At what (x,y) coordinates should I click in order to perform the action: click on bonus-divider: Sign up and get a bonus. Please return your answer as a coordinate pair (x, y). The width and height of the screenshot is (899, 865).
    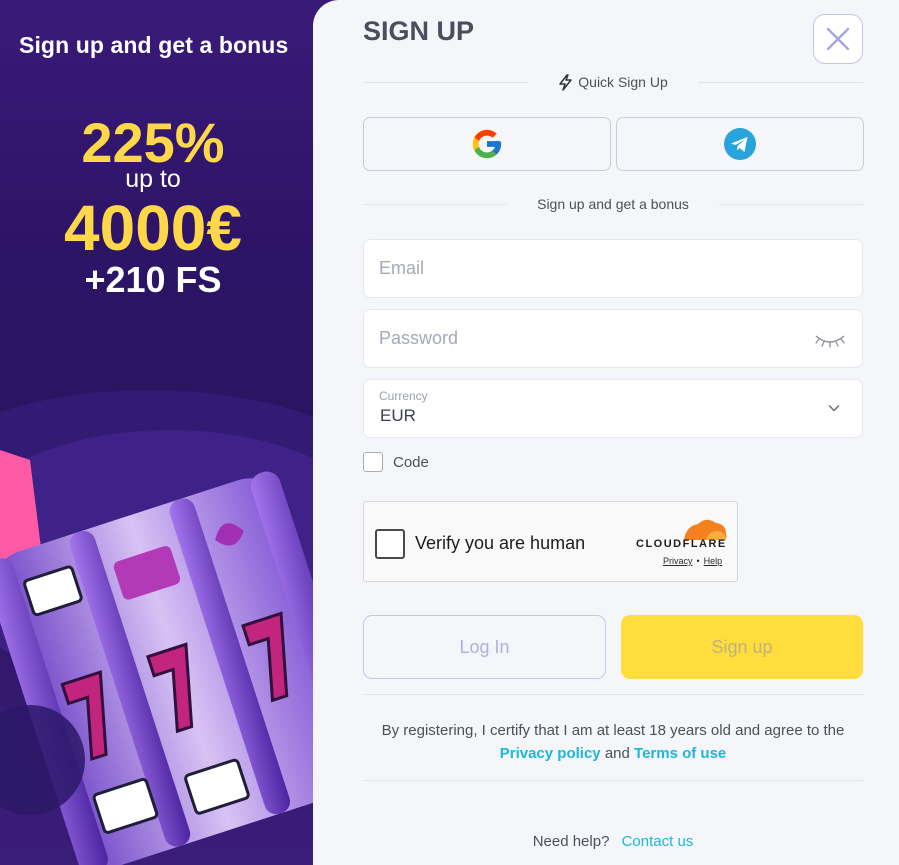
    Looking at the image, I should click on (613, 204).